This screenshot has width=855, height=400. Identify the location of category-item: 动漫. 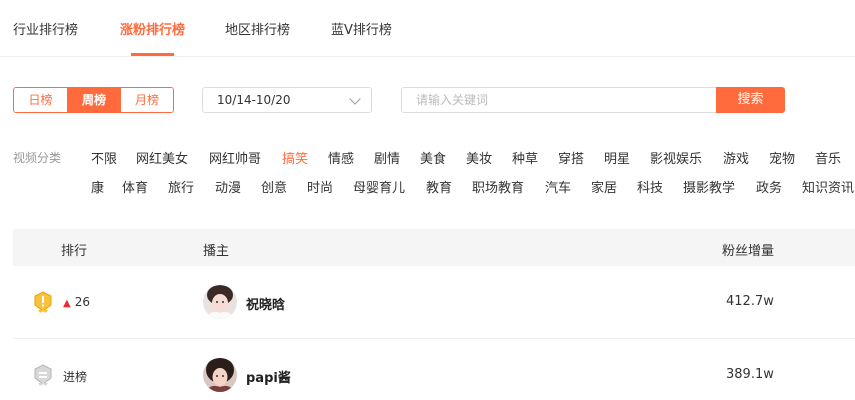
(228, 186).